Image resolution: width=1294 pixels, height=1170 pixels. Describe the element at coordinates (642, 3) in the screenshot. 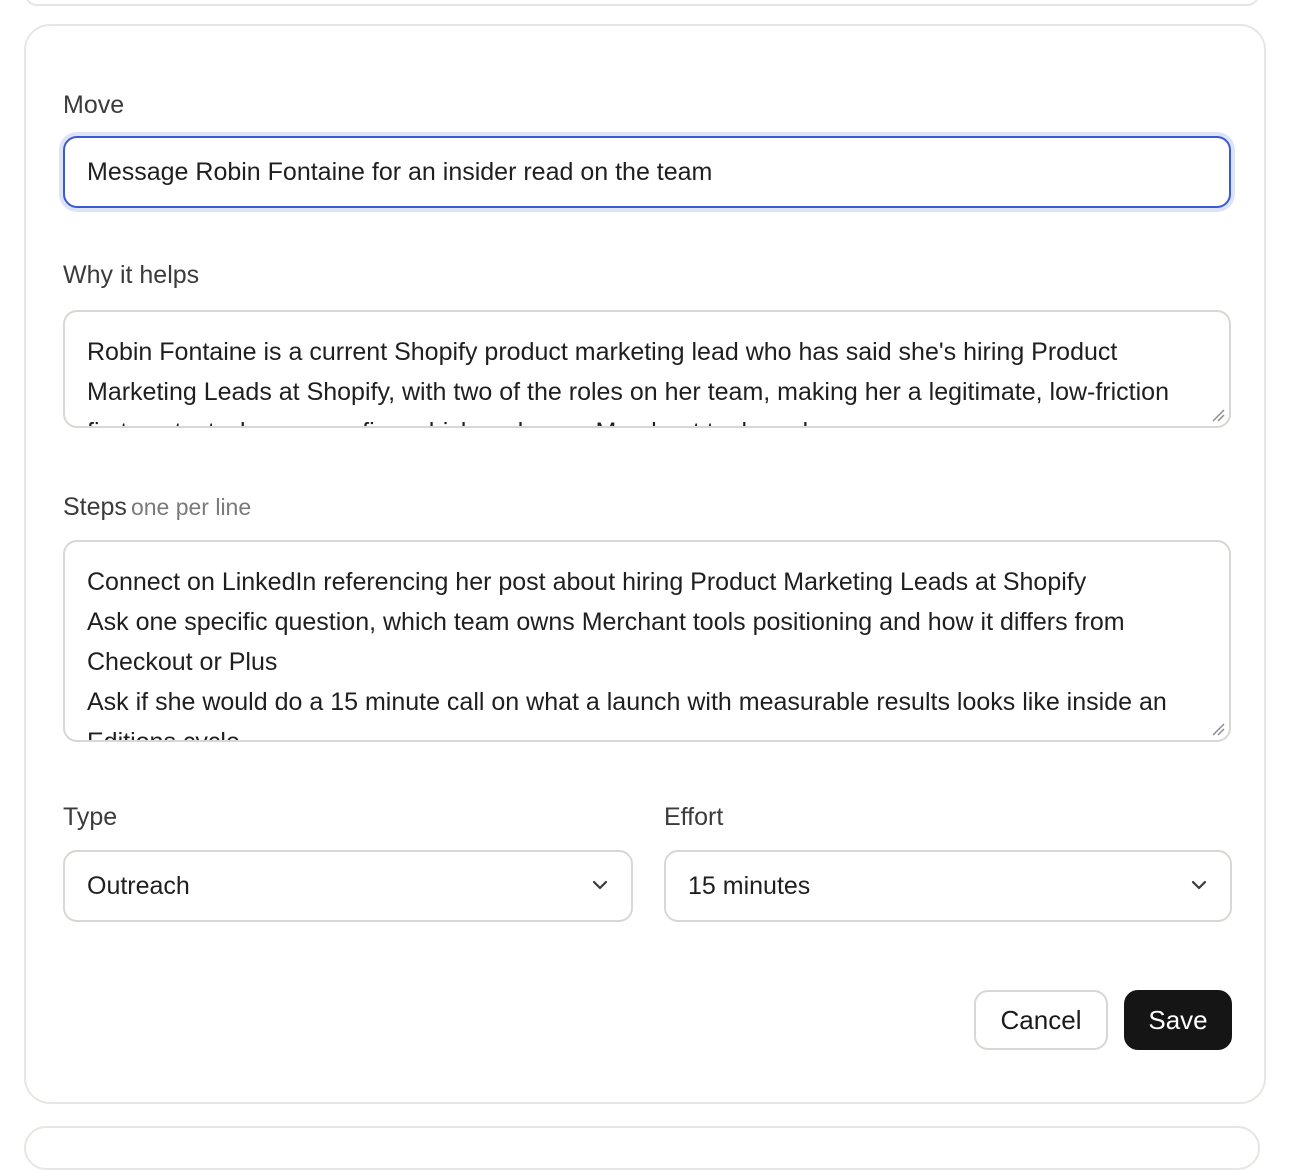

I see `previous-card` at that location.